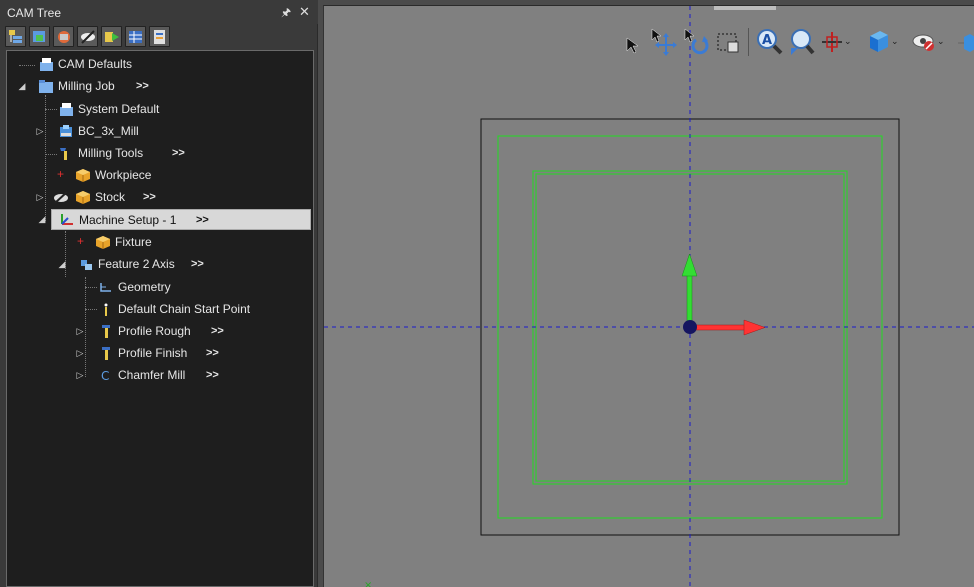 This screenshot has width=974, height=587. I want to click on properties-button, so click(159, 36).